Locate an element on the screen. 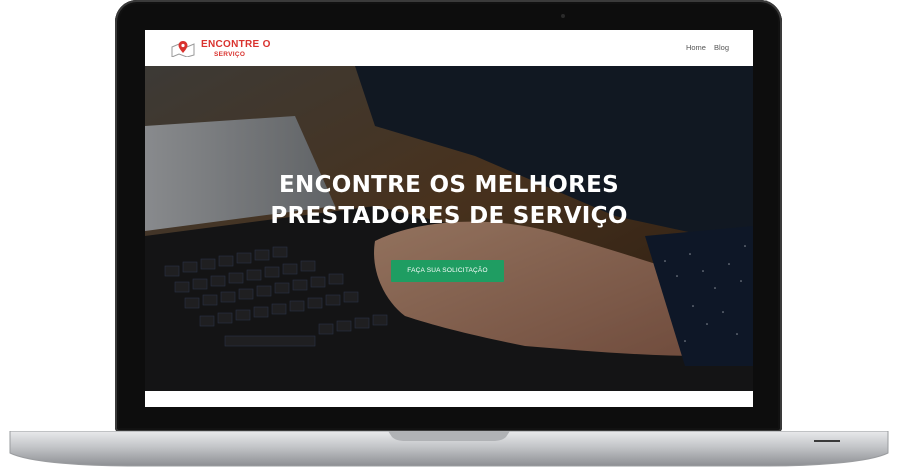 This screenshot has height=473, width=898. nav-home: Home is located at coordinates (696, 47).